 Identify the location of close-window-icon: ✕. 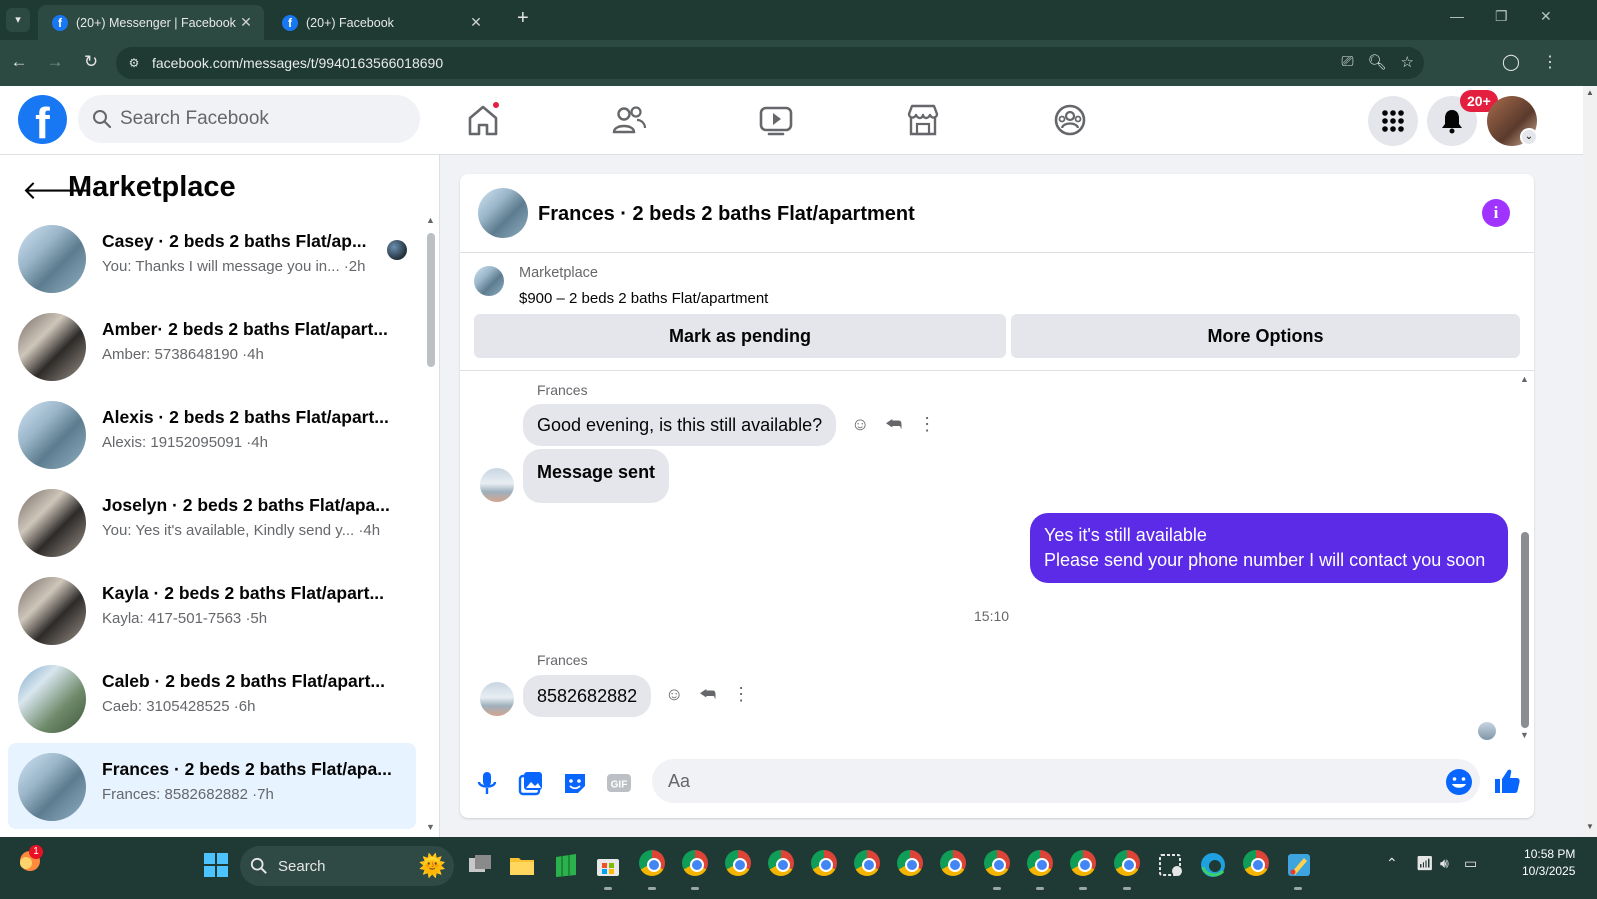
(1546, 16).